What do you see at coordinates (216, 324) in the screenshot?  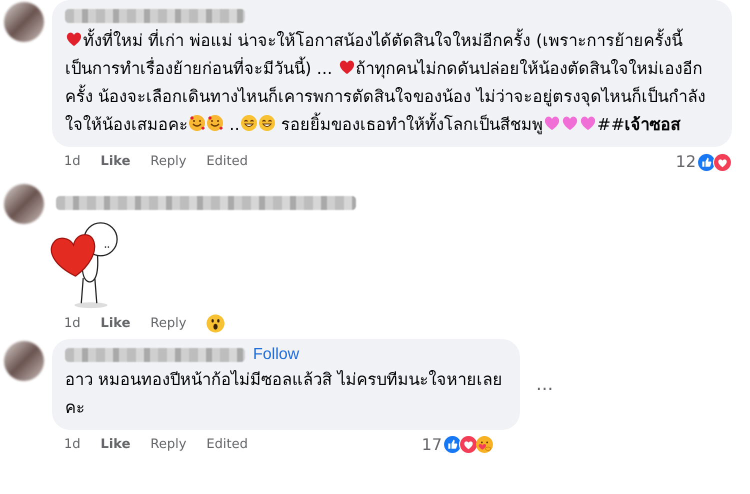 I see `surprised-face-reaction-icon` at bounding box center [216, 324].